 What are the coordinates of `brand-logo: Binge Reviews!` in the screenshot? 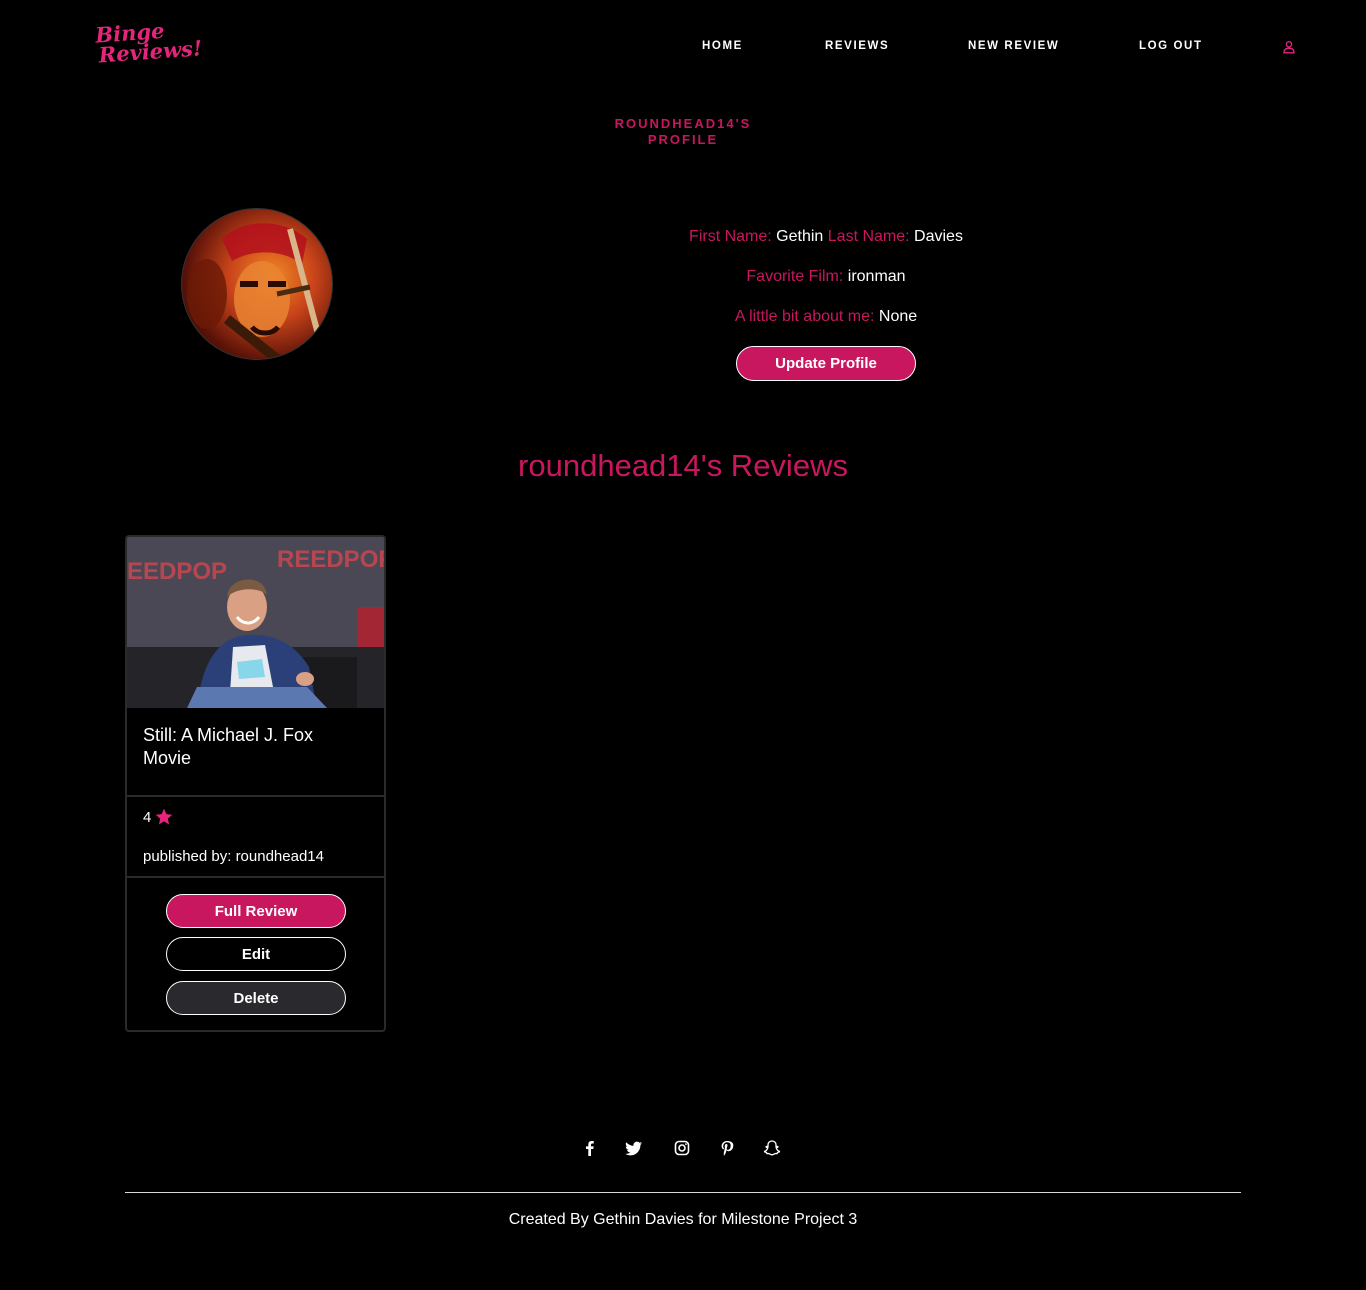 It's located at (149, 43).